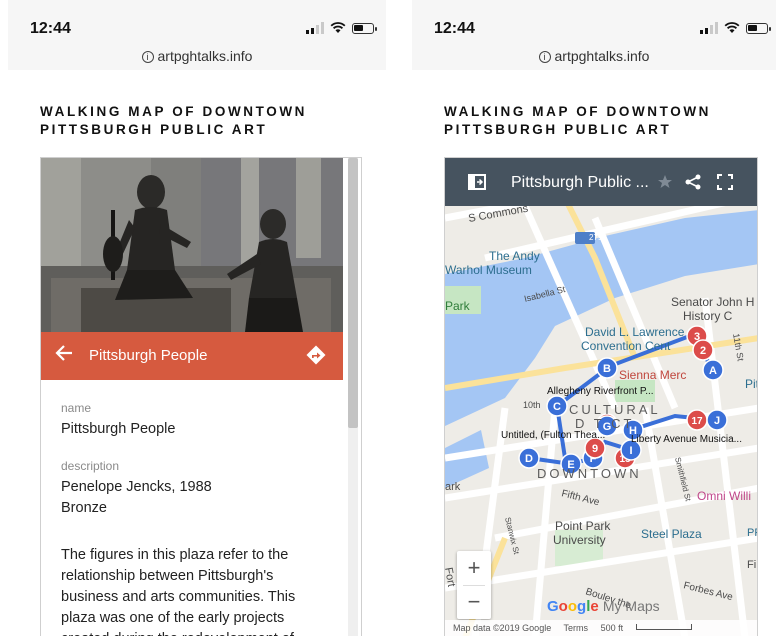 Image resolution: width=776 pixels, height=636 pixels. What do you see at coordinates (671, 534) in the screenshot?
I see `map-label-steel-plaza: Steel Plaza` at bounding box center [671, 534].